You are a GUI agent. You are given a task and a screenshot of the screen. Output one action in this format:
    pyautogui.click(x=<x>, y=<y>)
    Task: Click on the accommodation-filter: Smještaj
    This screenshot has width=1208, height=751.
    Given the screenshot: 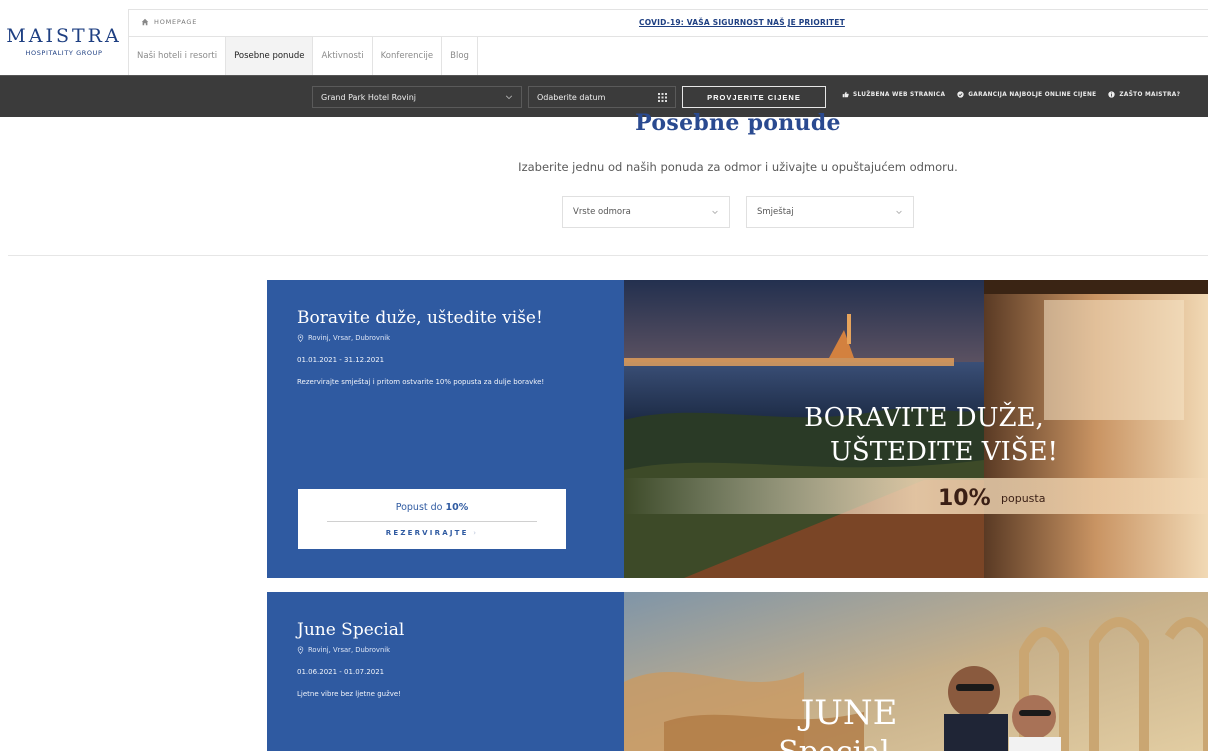 What is the action you would take?
    pyautogui.click(x=830, y=212)
    